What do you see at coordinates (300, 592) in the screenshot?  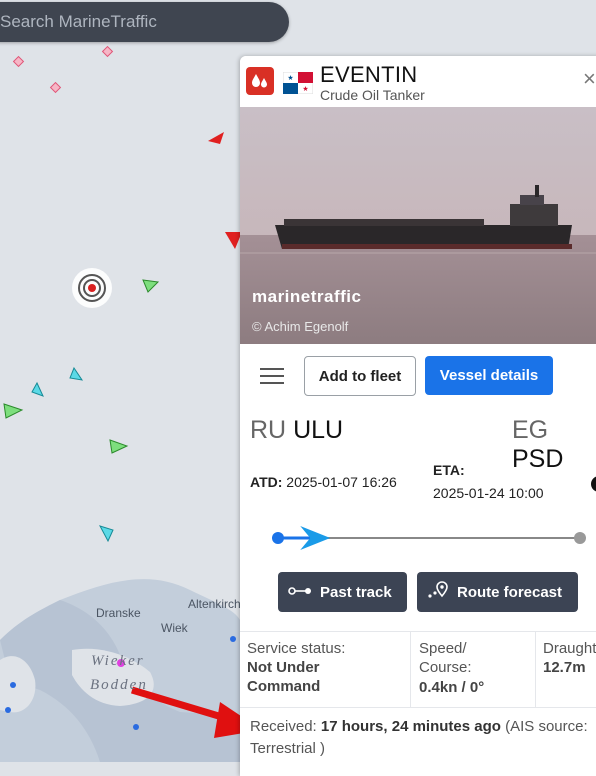 I see `track-line-icon` at bounding box center [300, 592].